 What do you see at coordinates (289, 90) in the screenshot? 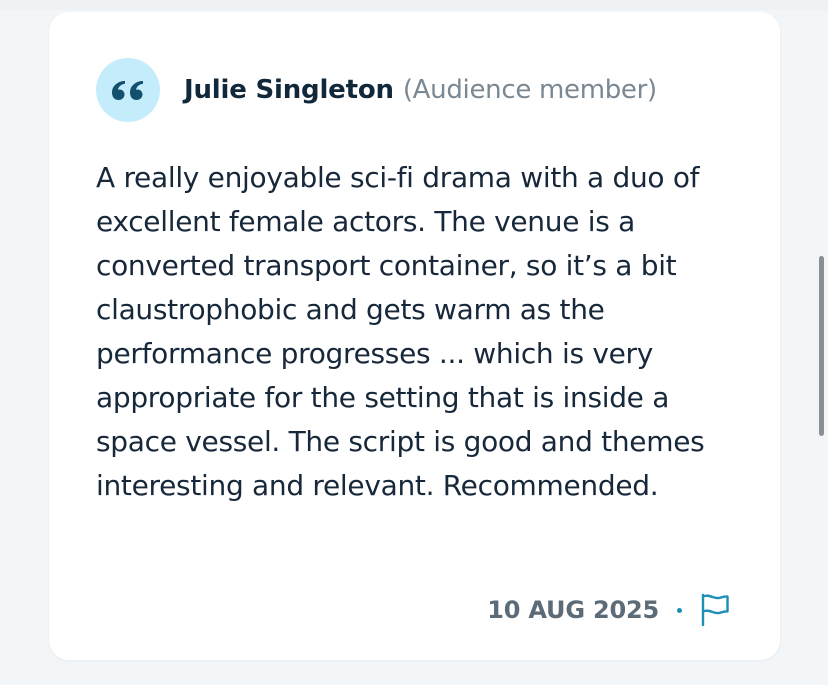
I see `author-name: Julie Singleton` at bounding box center [289, 90].